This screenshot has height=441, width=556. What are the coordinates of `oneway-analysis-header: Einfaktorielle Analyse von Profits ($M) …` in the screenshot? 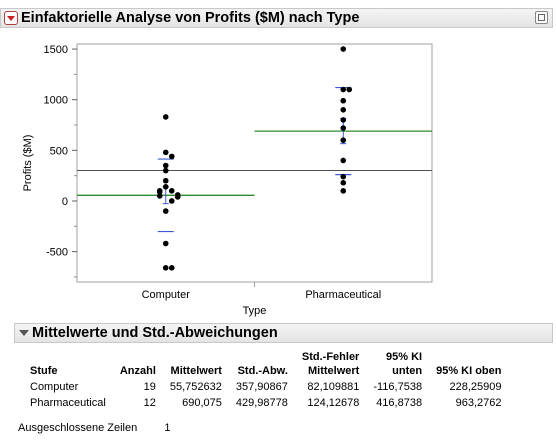 It's located at (276, 18).